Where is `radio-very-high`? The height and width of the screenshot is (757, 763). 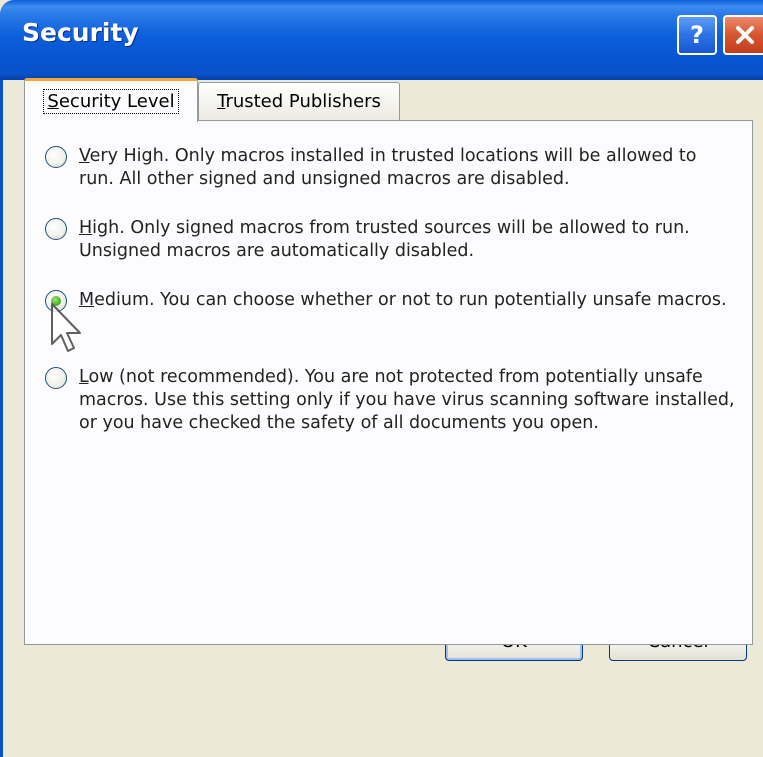
radio-very-high is located at coordinates (56, 157).